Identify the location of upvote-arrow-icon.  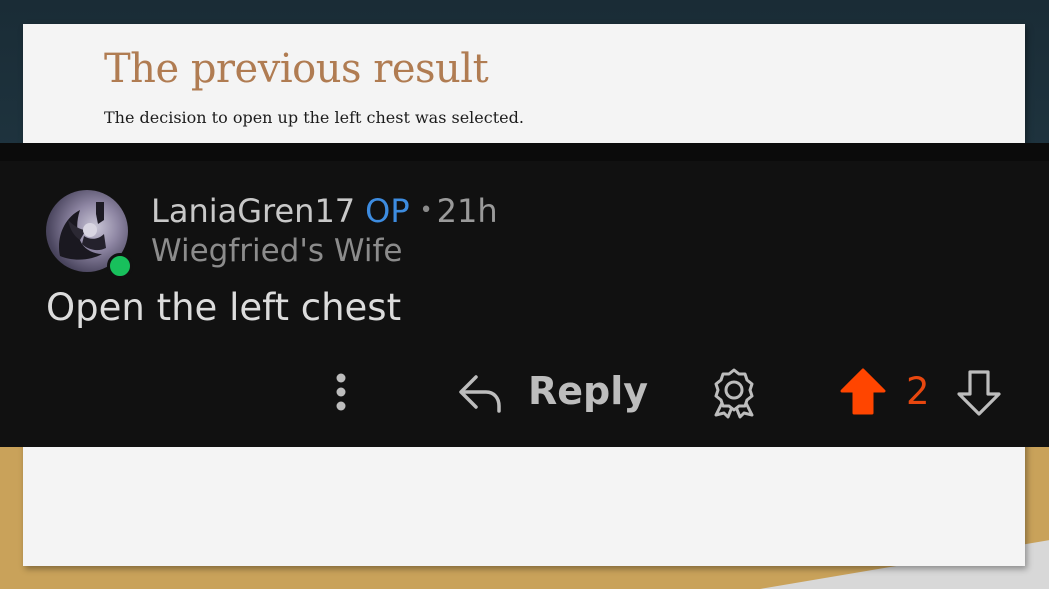
(863, 391).